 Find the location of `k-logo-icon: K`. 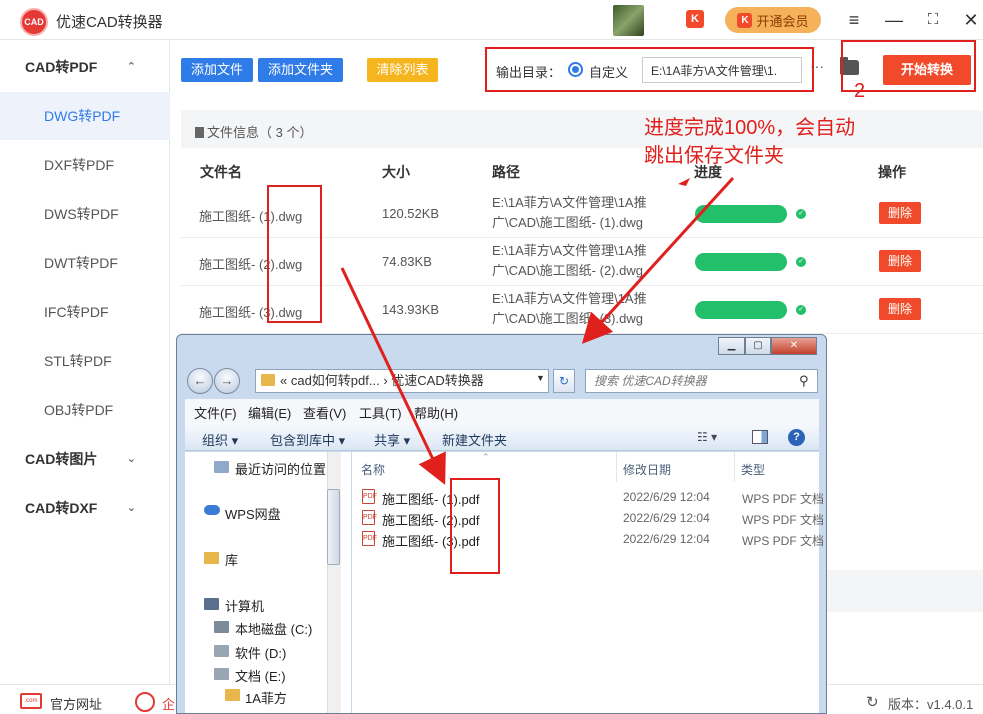

k-logo-icon: K is located at coordinates (695, 19).